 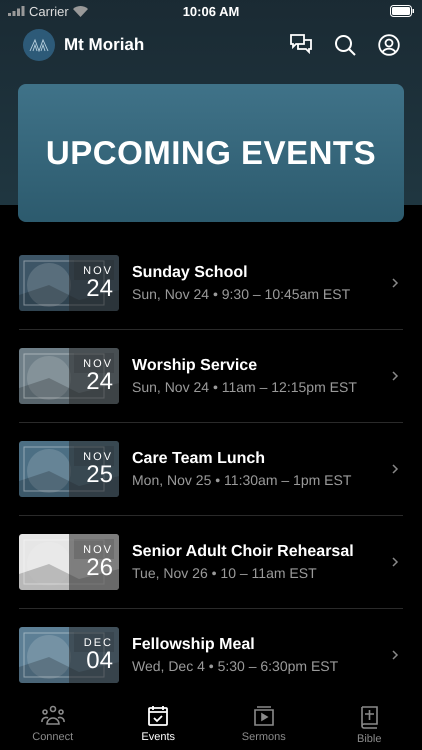 What do you see at coordinates (105, 45) in the screenshot?
I see `app-title: Mt Moriah` at bounding box center [105, 45].